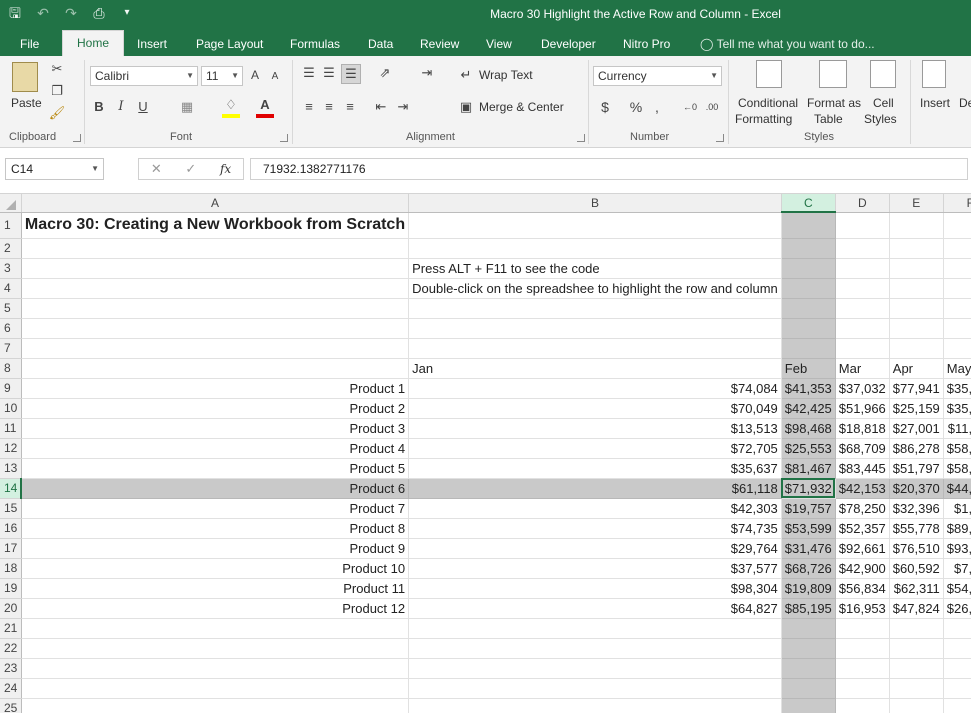 Image resolution: width=971 pixels, height=713 pixels. Describe the element at coordinates (595, 308) in the screenshot. I see `cell-b5` at that location.